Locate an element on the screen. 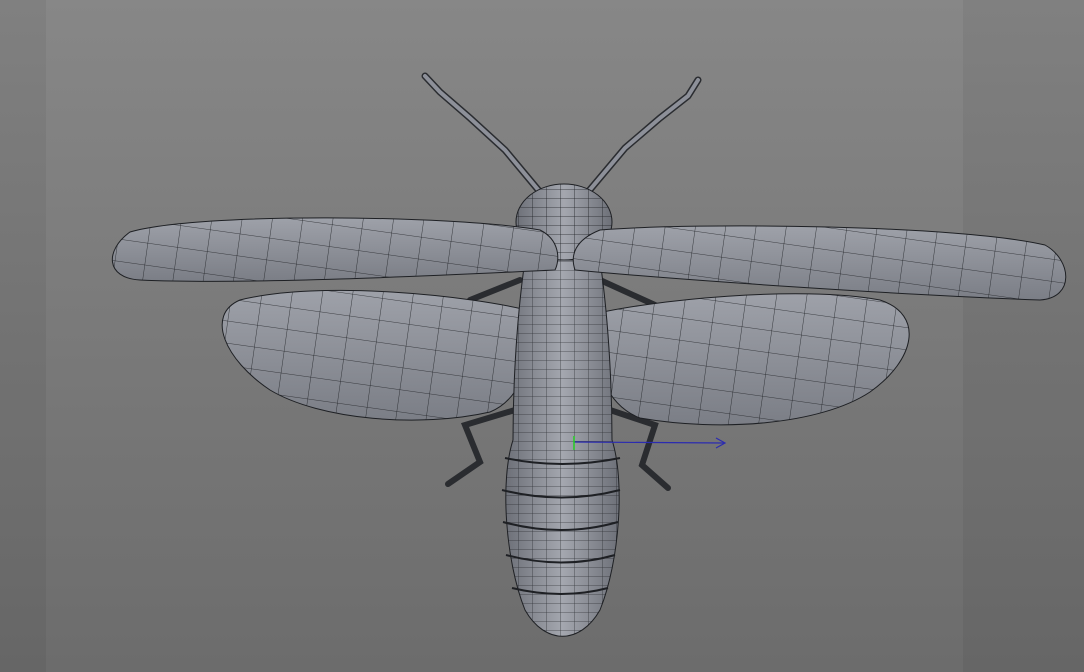 The height and width of the screenshot is (672, 1084). elytron-right is located at coordinates (819, 263).